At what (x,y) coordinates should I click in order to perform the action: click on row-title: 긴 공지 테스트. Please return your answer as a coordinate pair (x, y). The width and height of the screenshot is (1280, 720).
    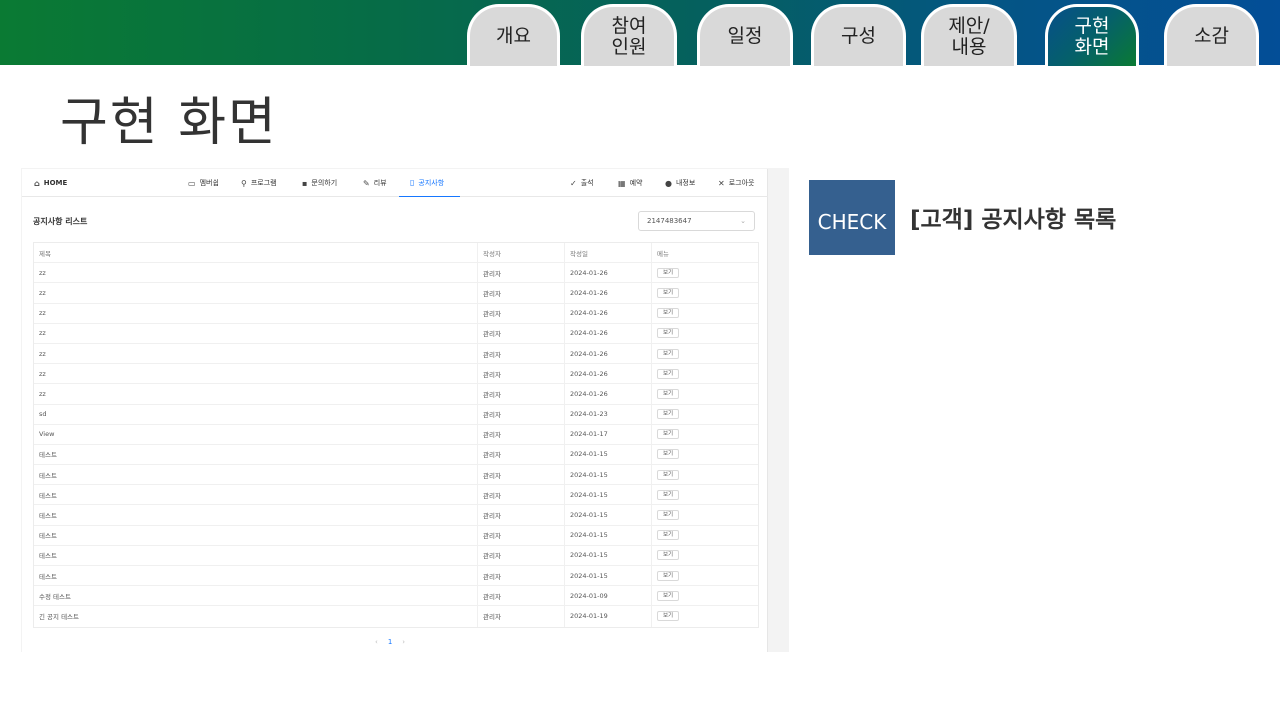
    Looking at the image, I should click on (256, 616).